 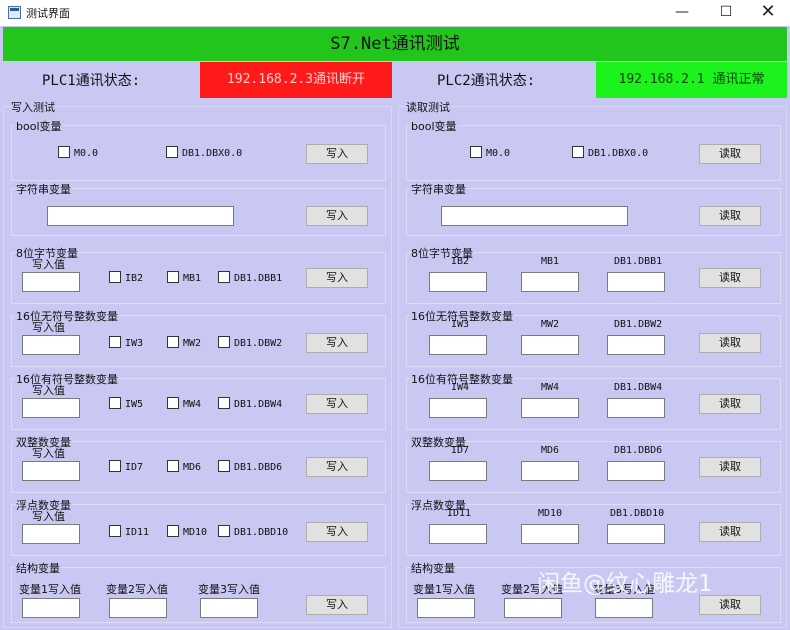 I want to click on write-uint16-button: 写入, so click(x=337, y=343).